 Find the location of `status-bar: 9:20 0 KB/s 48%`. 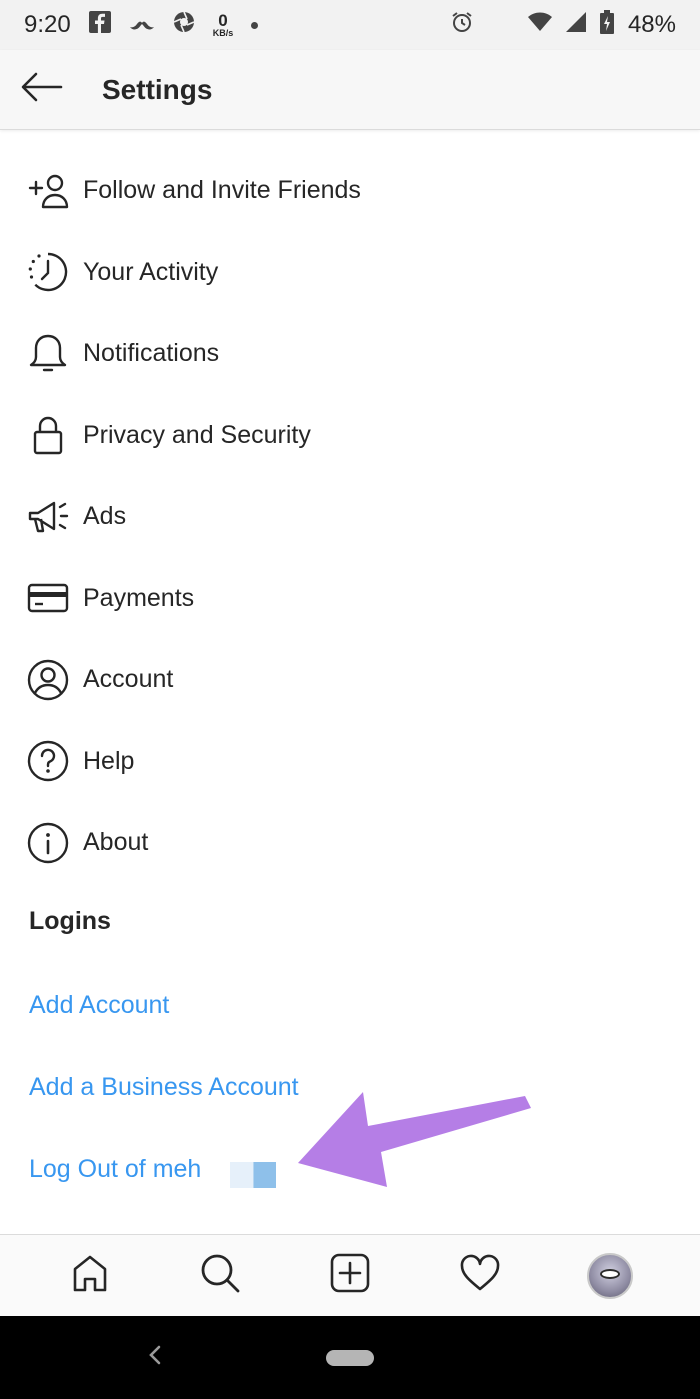

status-bar: 9:20 0 KB/s 48% is located at coordinates (350, 25).